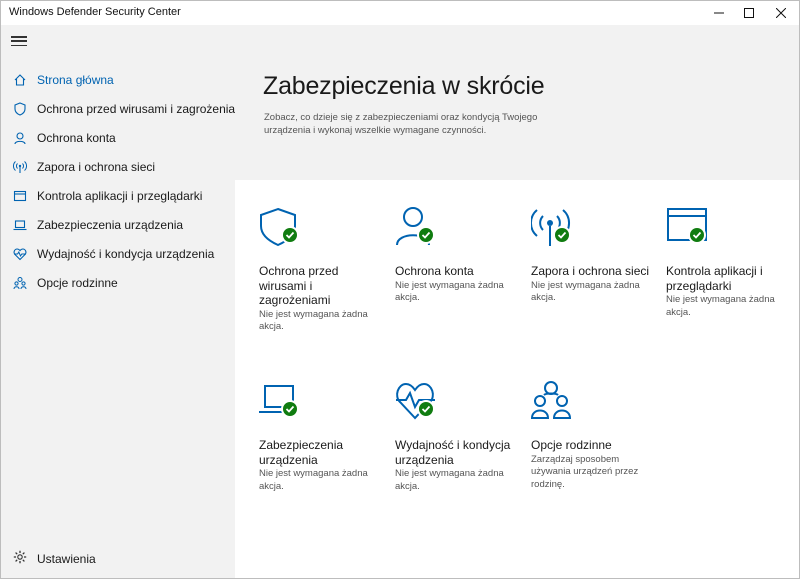 Image resolution: width=800 pixels, height=579 pixels. I want to click on sidebar-item-home: Strona główna, so click(118, 79).